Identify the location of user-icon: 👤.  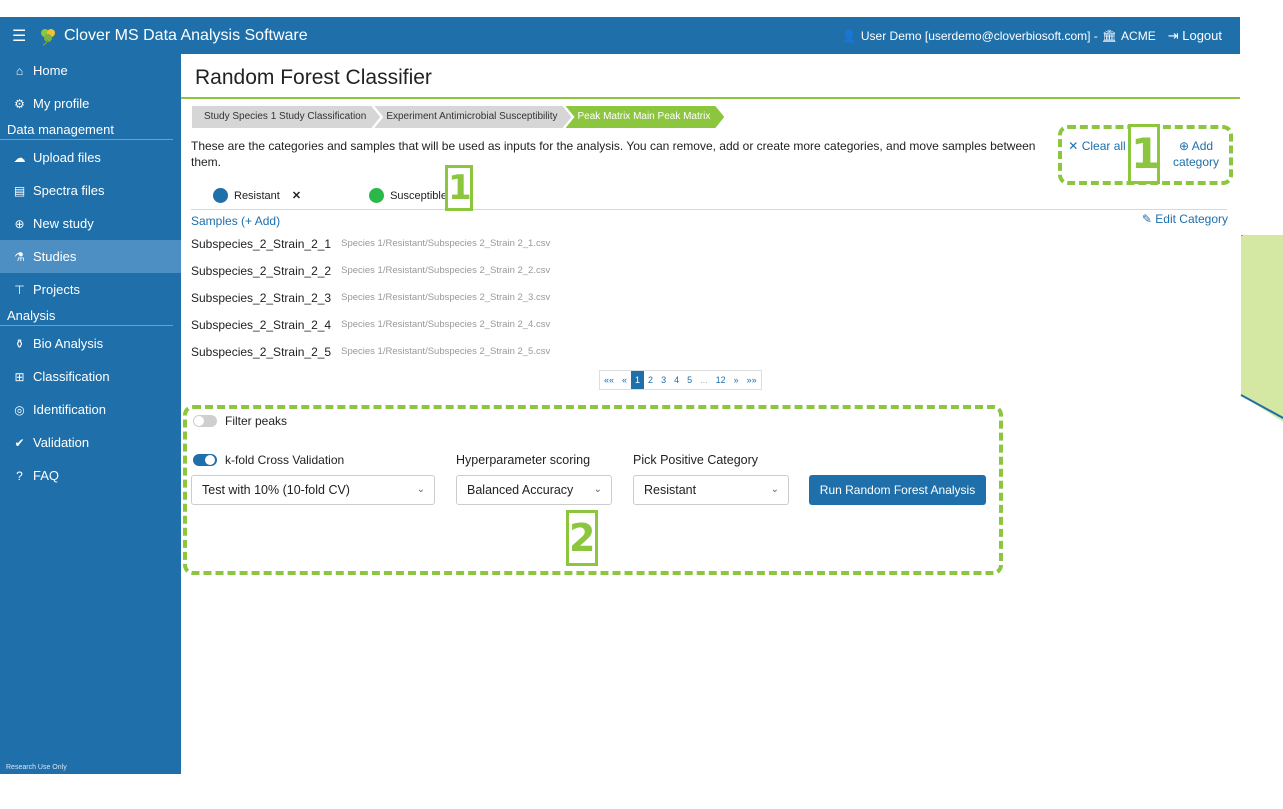
(849, 35).